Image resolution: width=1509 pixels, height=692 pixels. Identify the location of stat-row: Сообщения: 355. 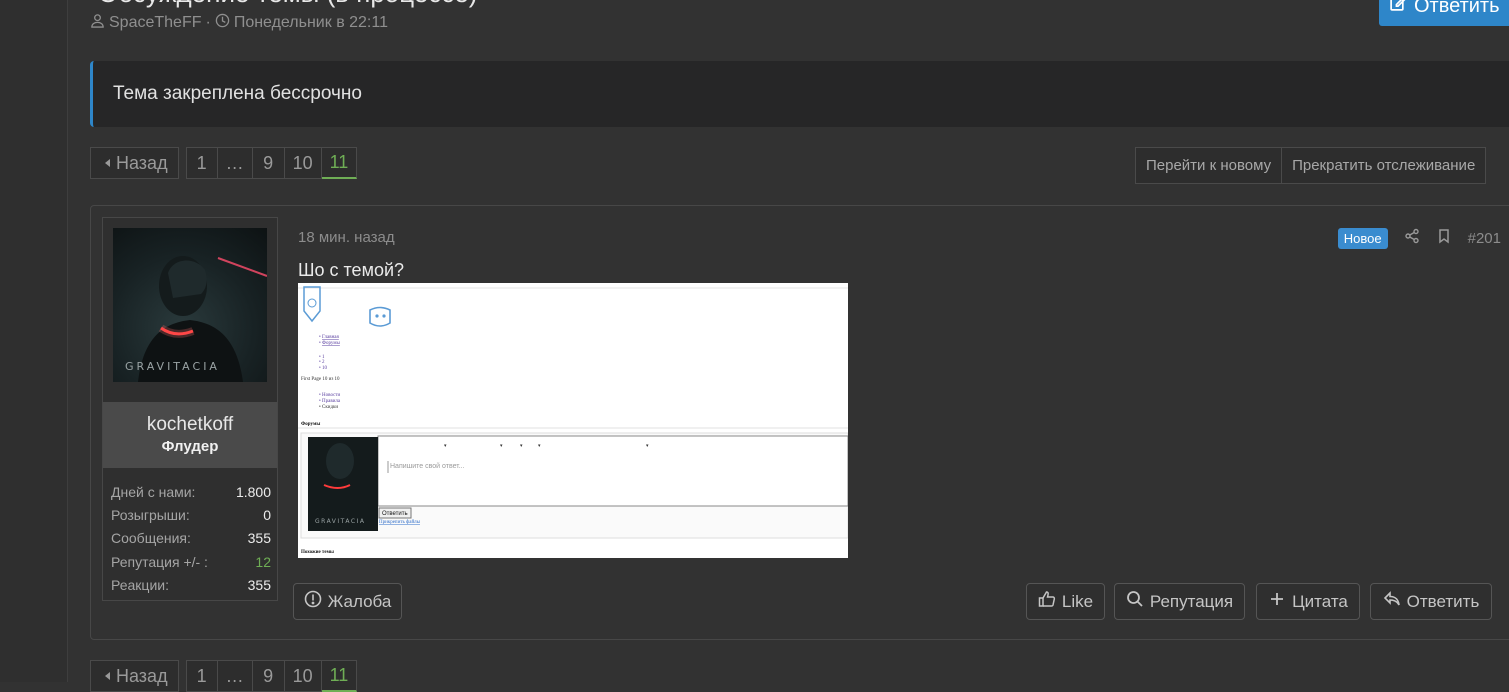
(191, 538).